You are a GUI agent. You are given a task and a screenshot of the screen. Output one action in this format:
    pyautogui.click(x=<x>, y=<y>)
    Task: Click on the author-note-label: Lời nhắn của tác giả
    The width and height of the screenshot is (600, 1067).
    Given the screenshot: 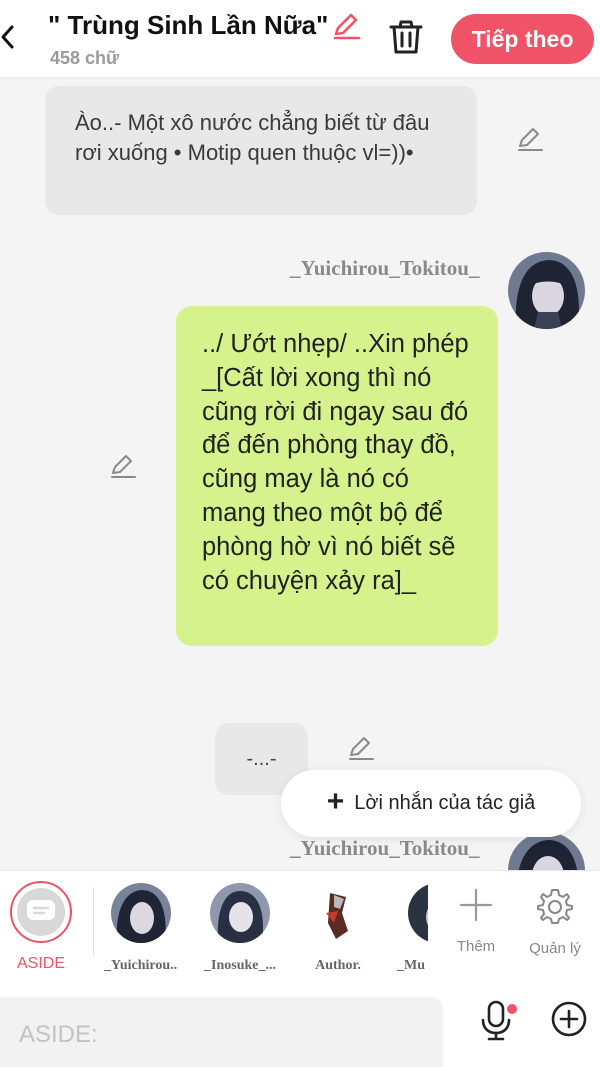 What is the action you would take?
    pyautogui.click(x=445, y=803)
    